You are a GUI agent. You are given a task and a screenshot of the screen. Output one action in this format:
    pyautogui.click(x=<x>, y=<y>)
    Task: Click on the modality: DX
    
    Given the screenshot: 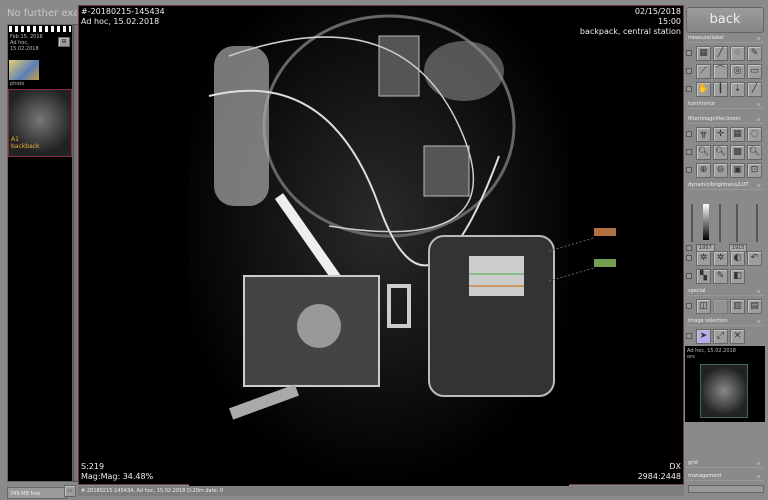 What is the action you would take?
    pyautogui.click(x=675, y=466)
    